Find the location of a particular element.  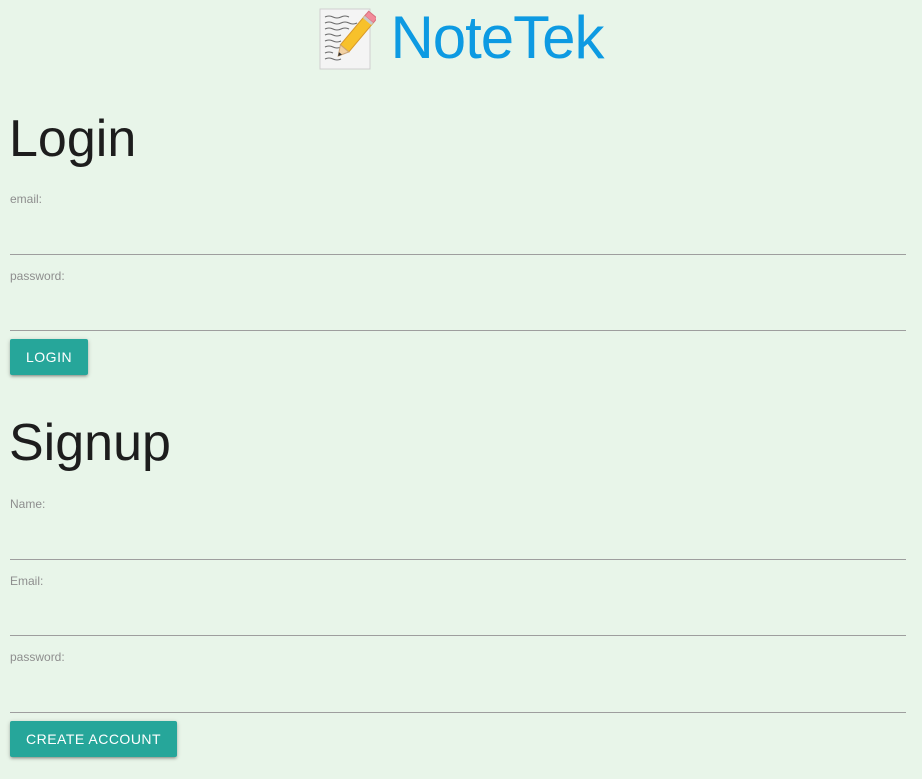

signup-heading: Signup is located at coordinates (90, 443).